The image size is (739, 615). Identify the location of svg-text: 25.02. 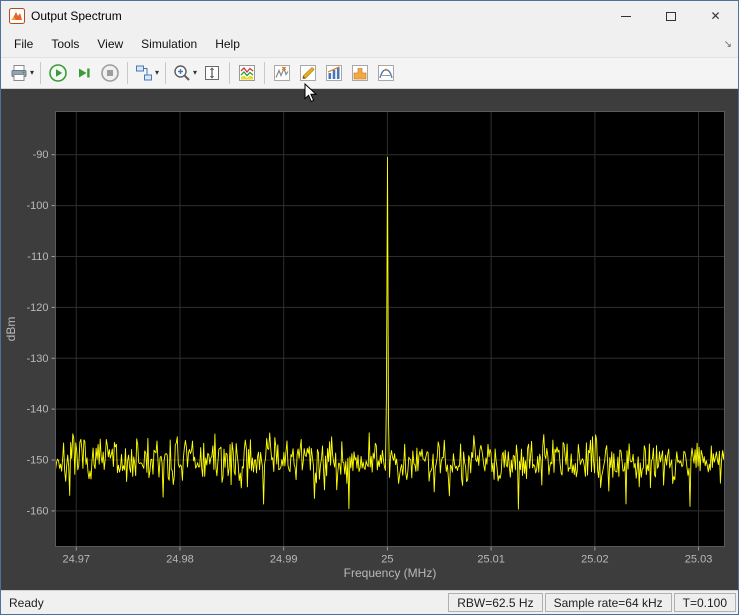
(595, 560).